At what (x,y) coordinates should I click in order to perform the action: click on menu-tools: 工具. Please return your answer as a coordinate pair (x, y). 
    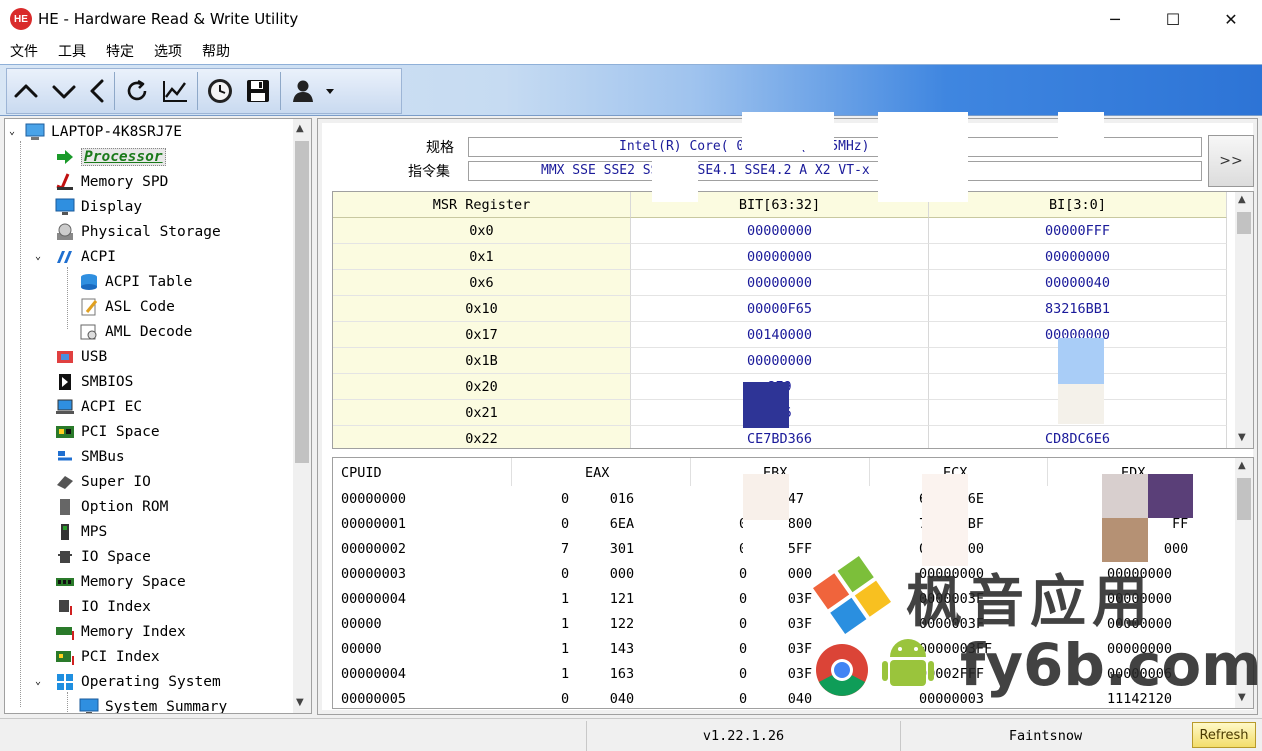
    Looking at the image, I should click on (72, 51).